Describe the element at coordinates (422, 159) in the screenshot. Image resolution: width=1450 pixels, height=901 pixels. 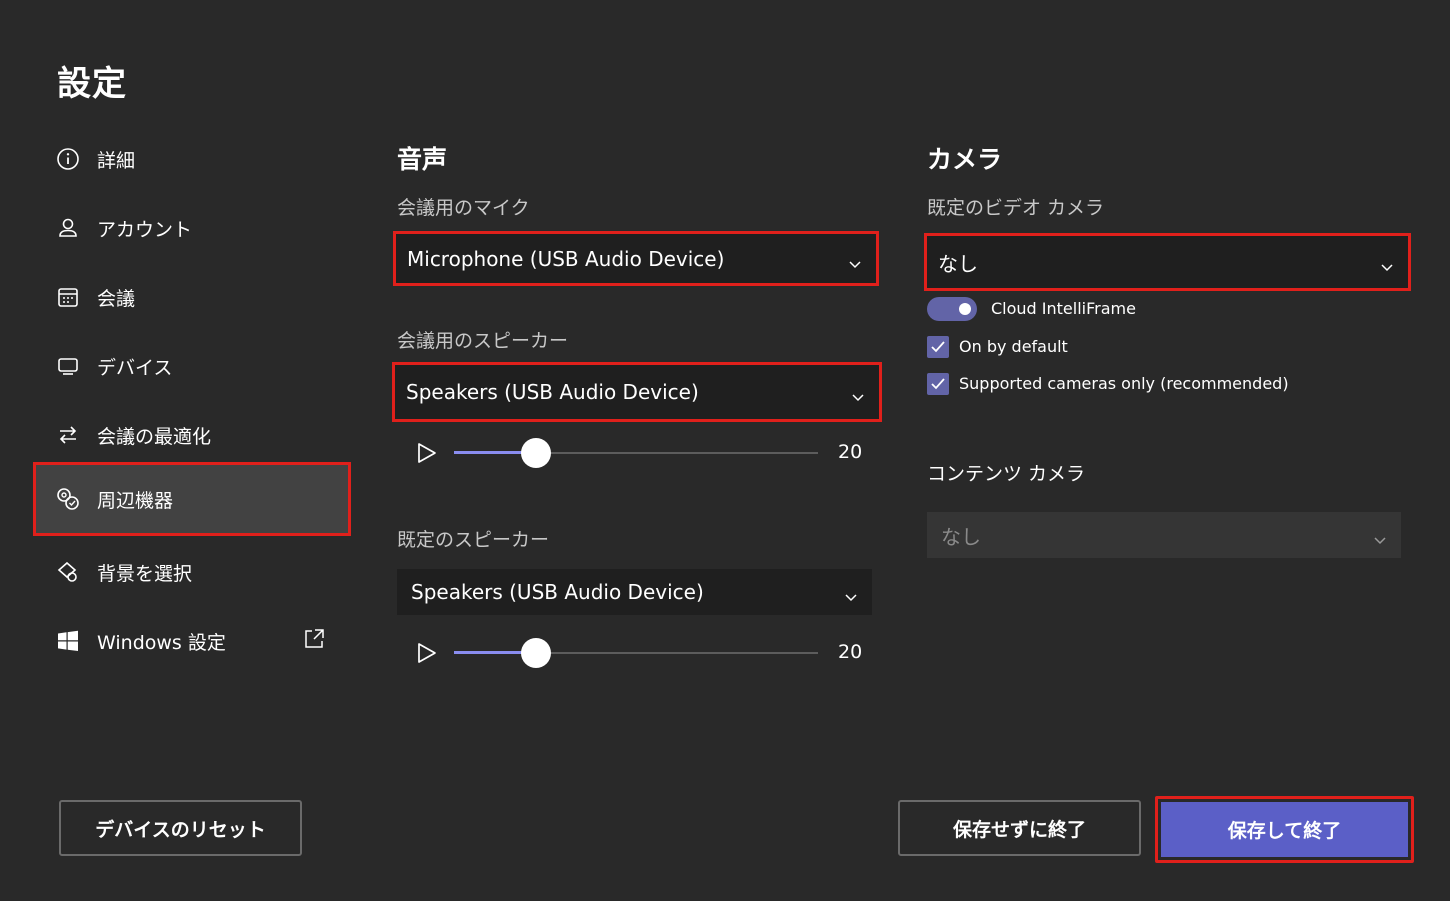
I see `audio-section-title: 音声` at that location.